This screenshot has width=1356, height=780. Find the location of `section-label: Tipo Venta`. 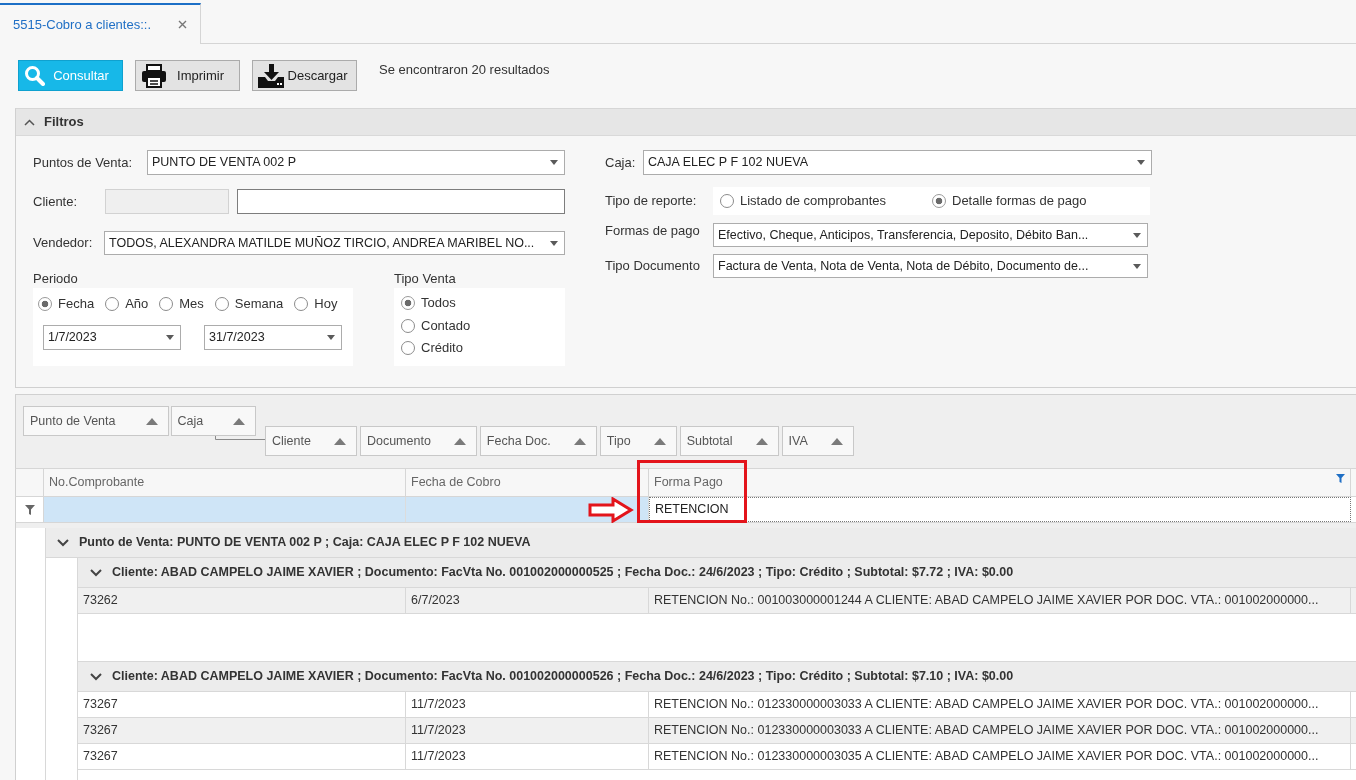

section-label: Tipo Venta is located at coordinates (425, 279).